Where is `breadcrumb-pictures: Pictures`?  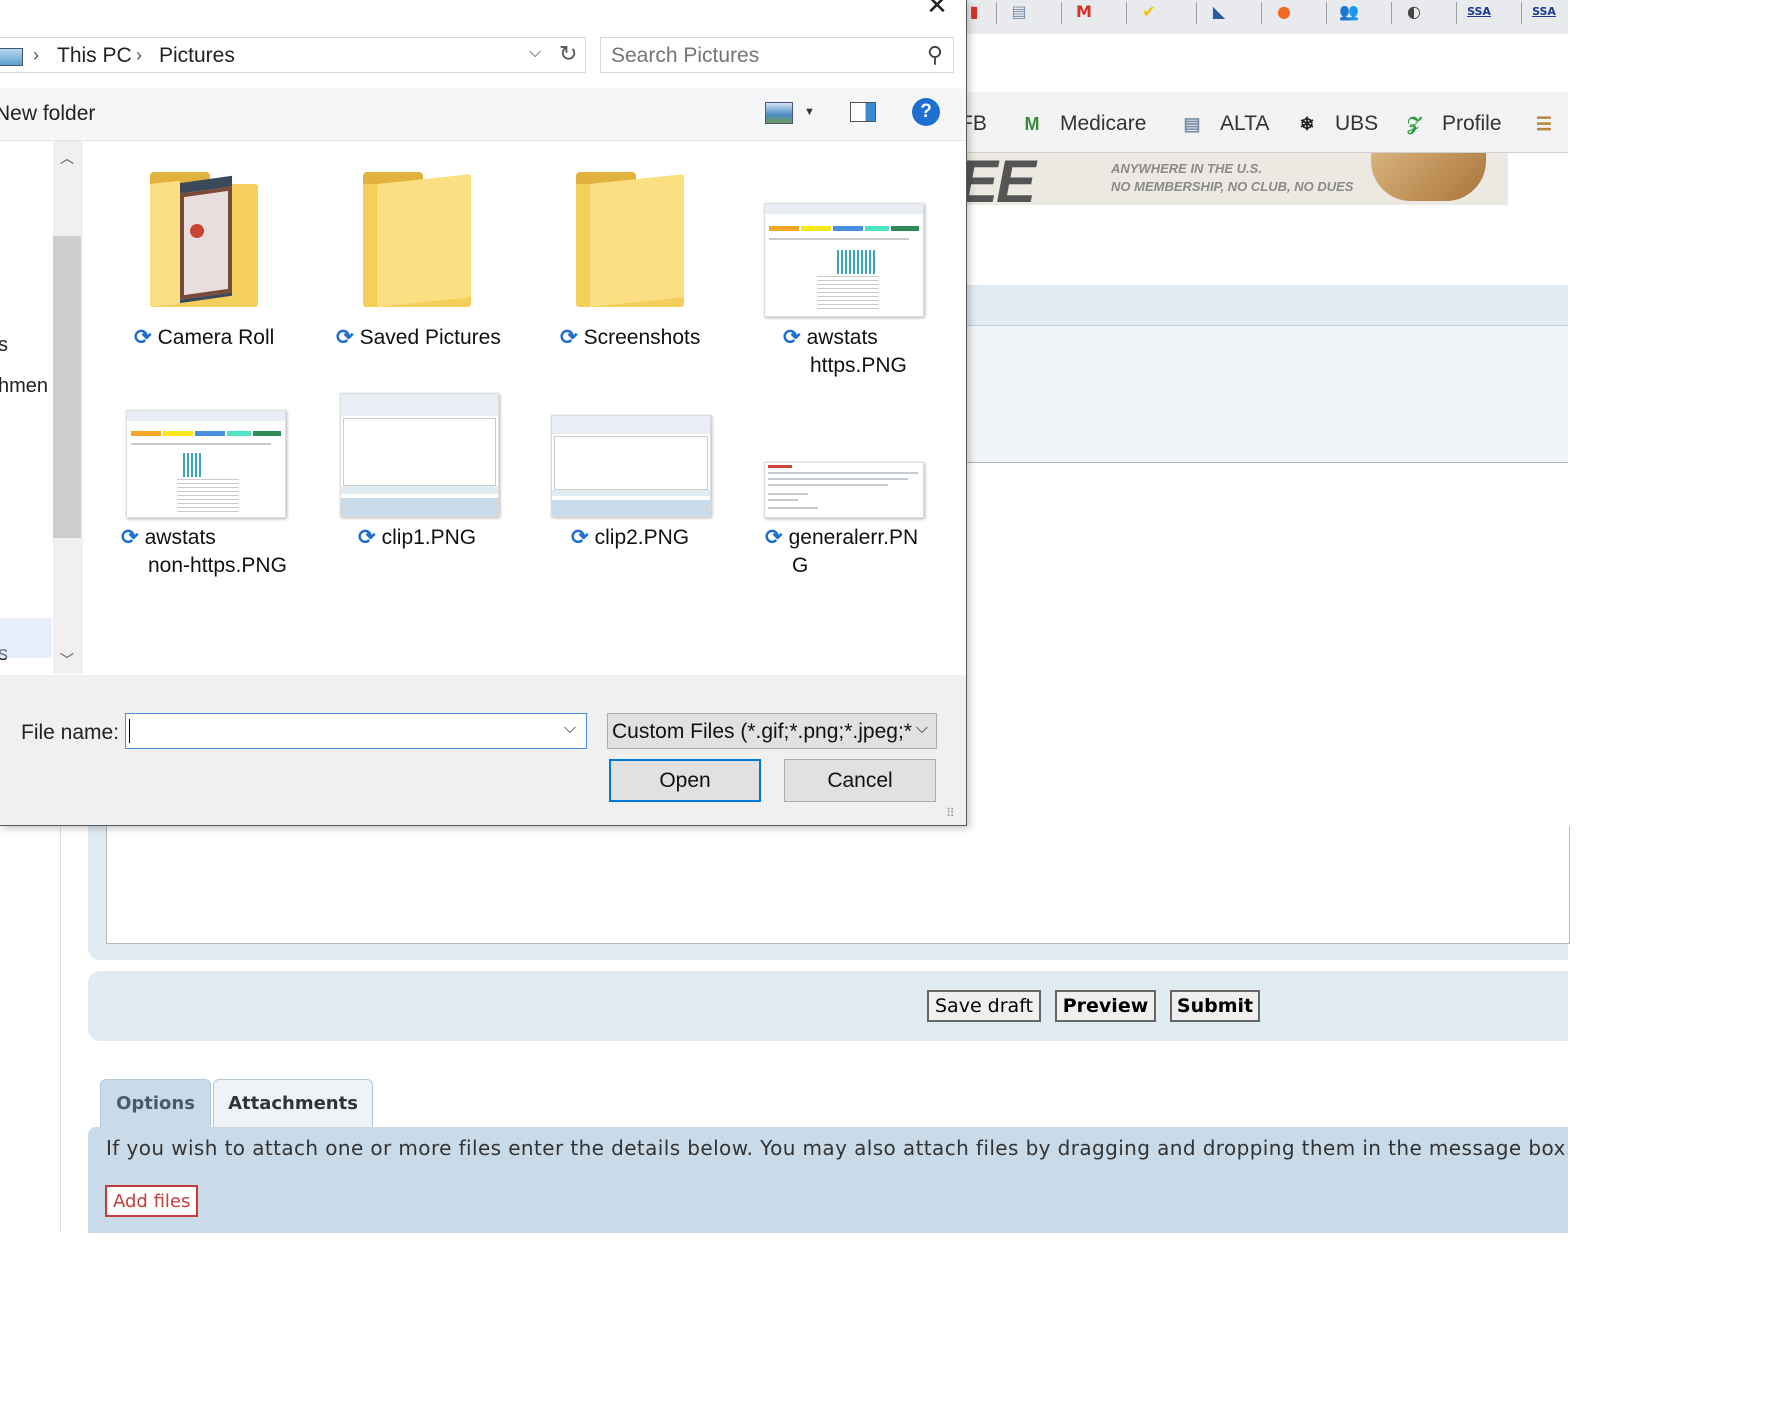 breadcrumb-pictures: Pictures is located at coordinates (197, 56).